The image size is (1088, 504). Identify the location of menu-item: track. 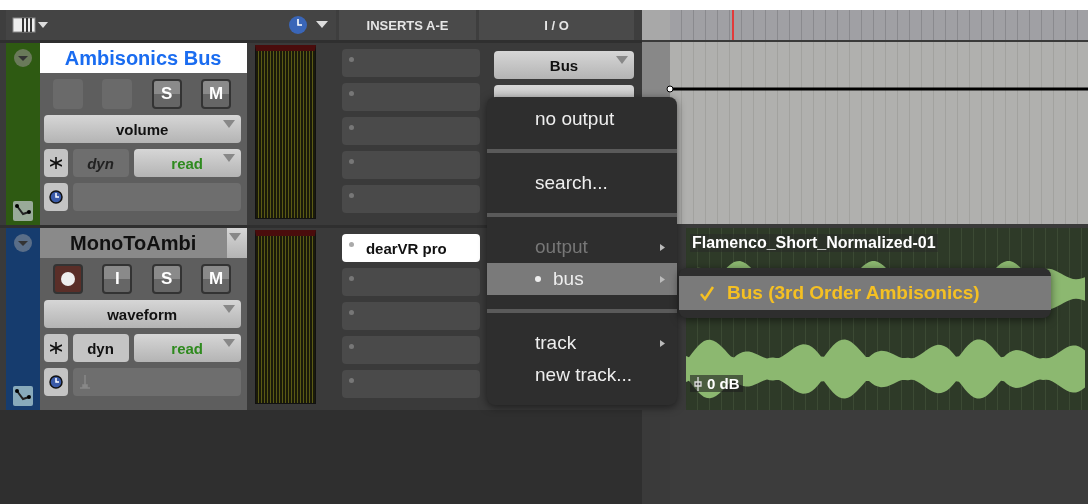
(582, 343).